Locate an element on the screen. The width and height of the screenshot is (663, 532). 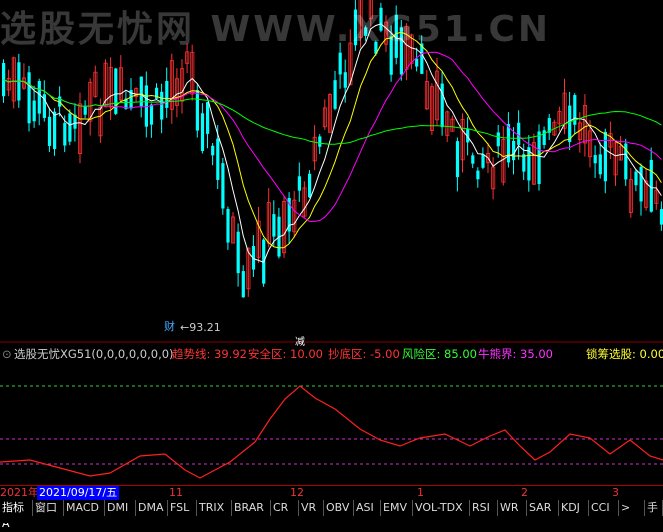
cursor-date: 2021/09/17/五 is located at coordinates (78, 493).